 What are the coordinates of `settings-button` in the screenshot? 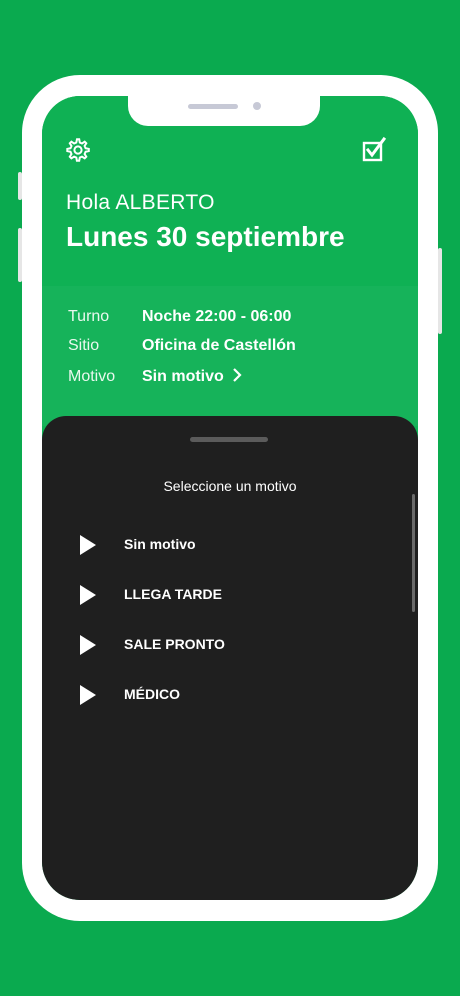 It's located at (78, 150).